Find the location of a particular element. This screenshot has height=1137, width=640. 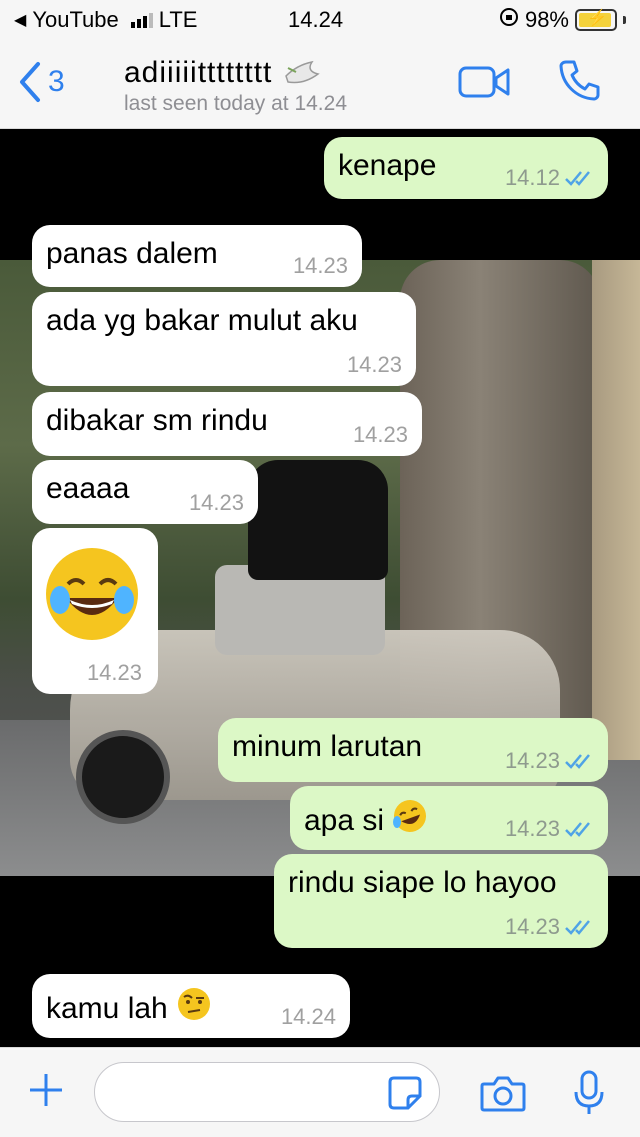

back-button: 3 is located at coordinates (41, 82).